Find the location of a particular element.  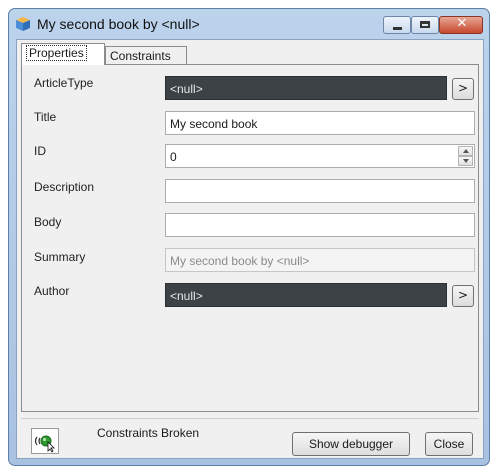

article-type-select-button: > is located at coordinates (463, 89).